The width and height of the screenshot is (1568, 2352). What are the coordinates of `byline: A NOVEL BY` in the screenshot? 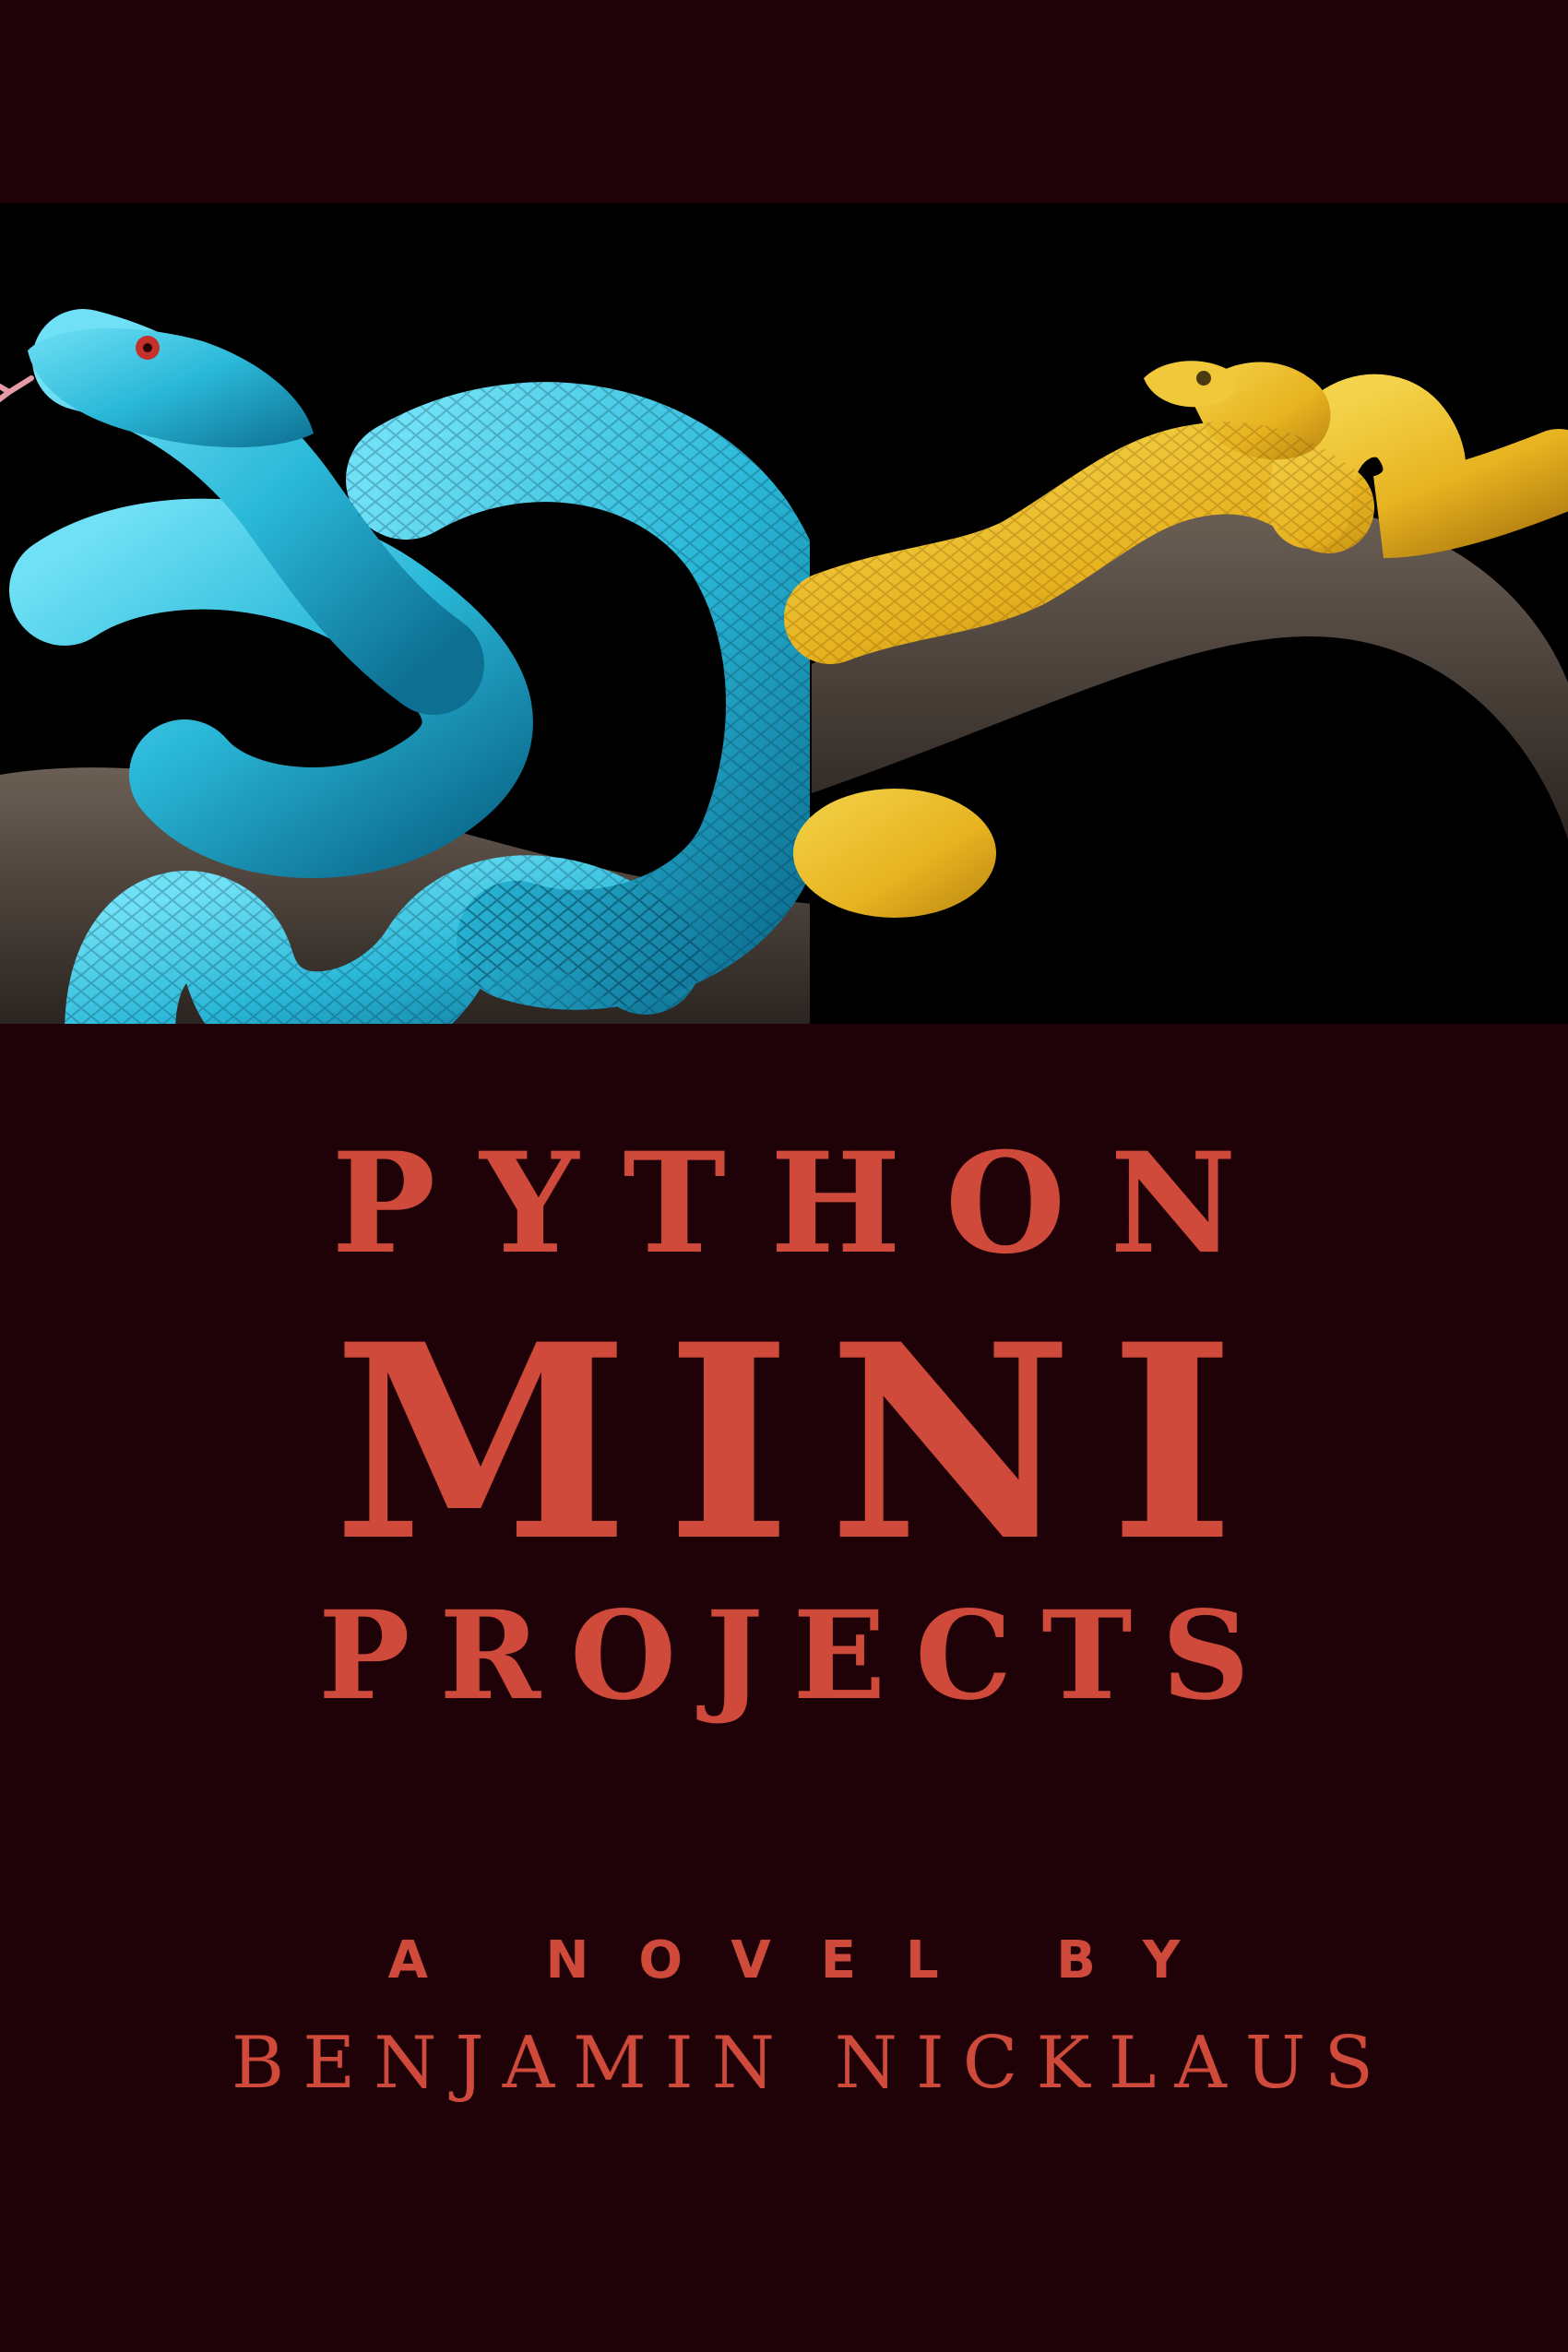 It's located at (808, 1960).